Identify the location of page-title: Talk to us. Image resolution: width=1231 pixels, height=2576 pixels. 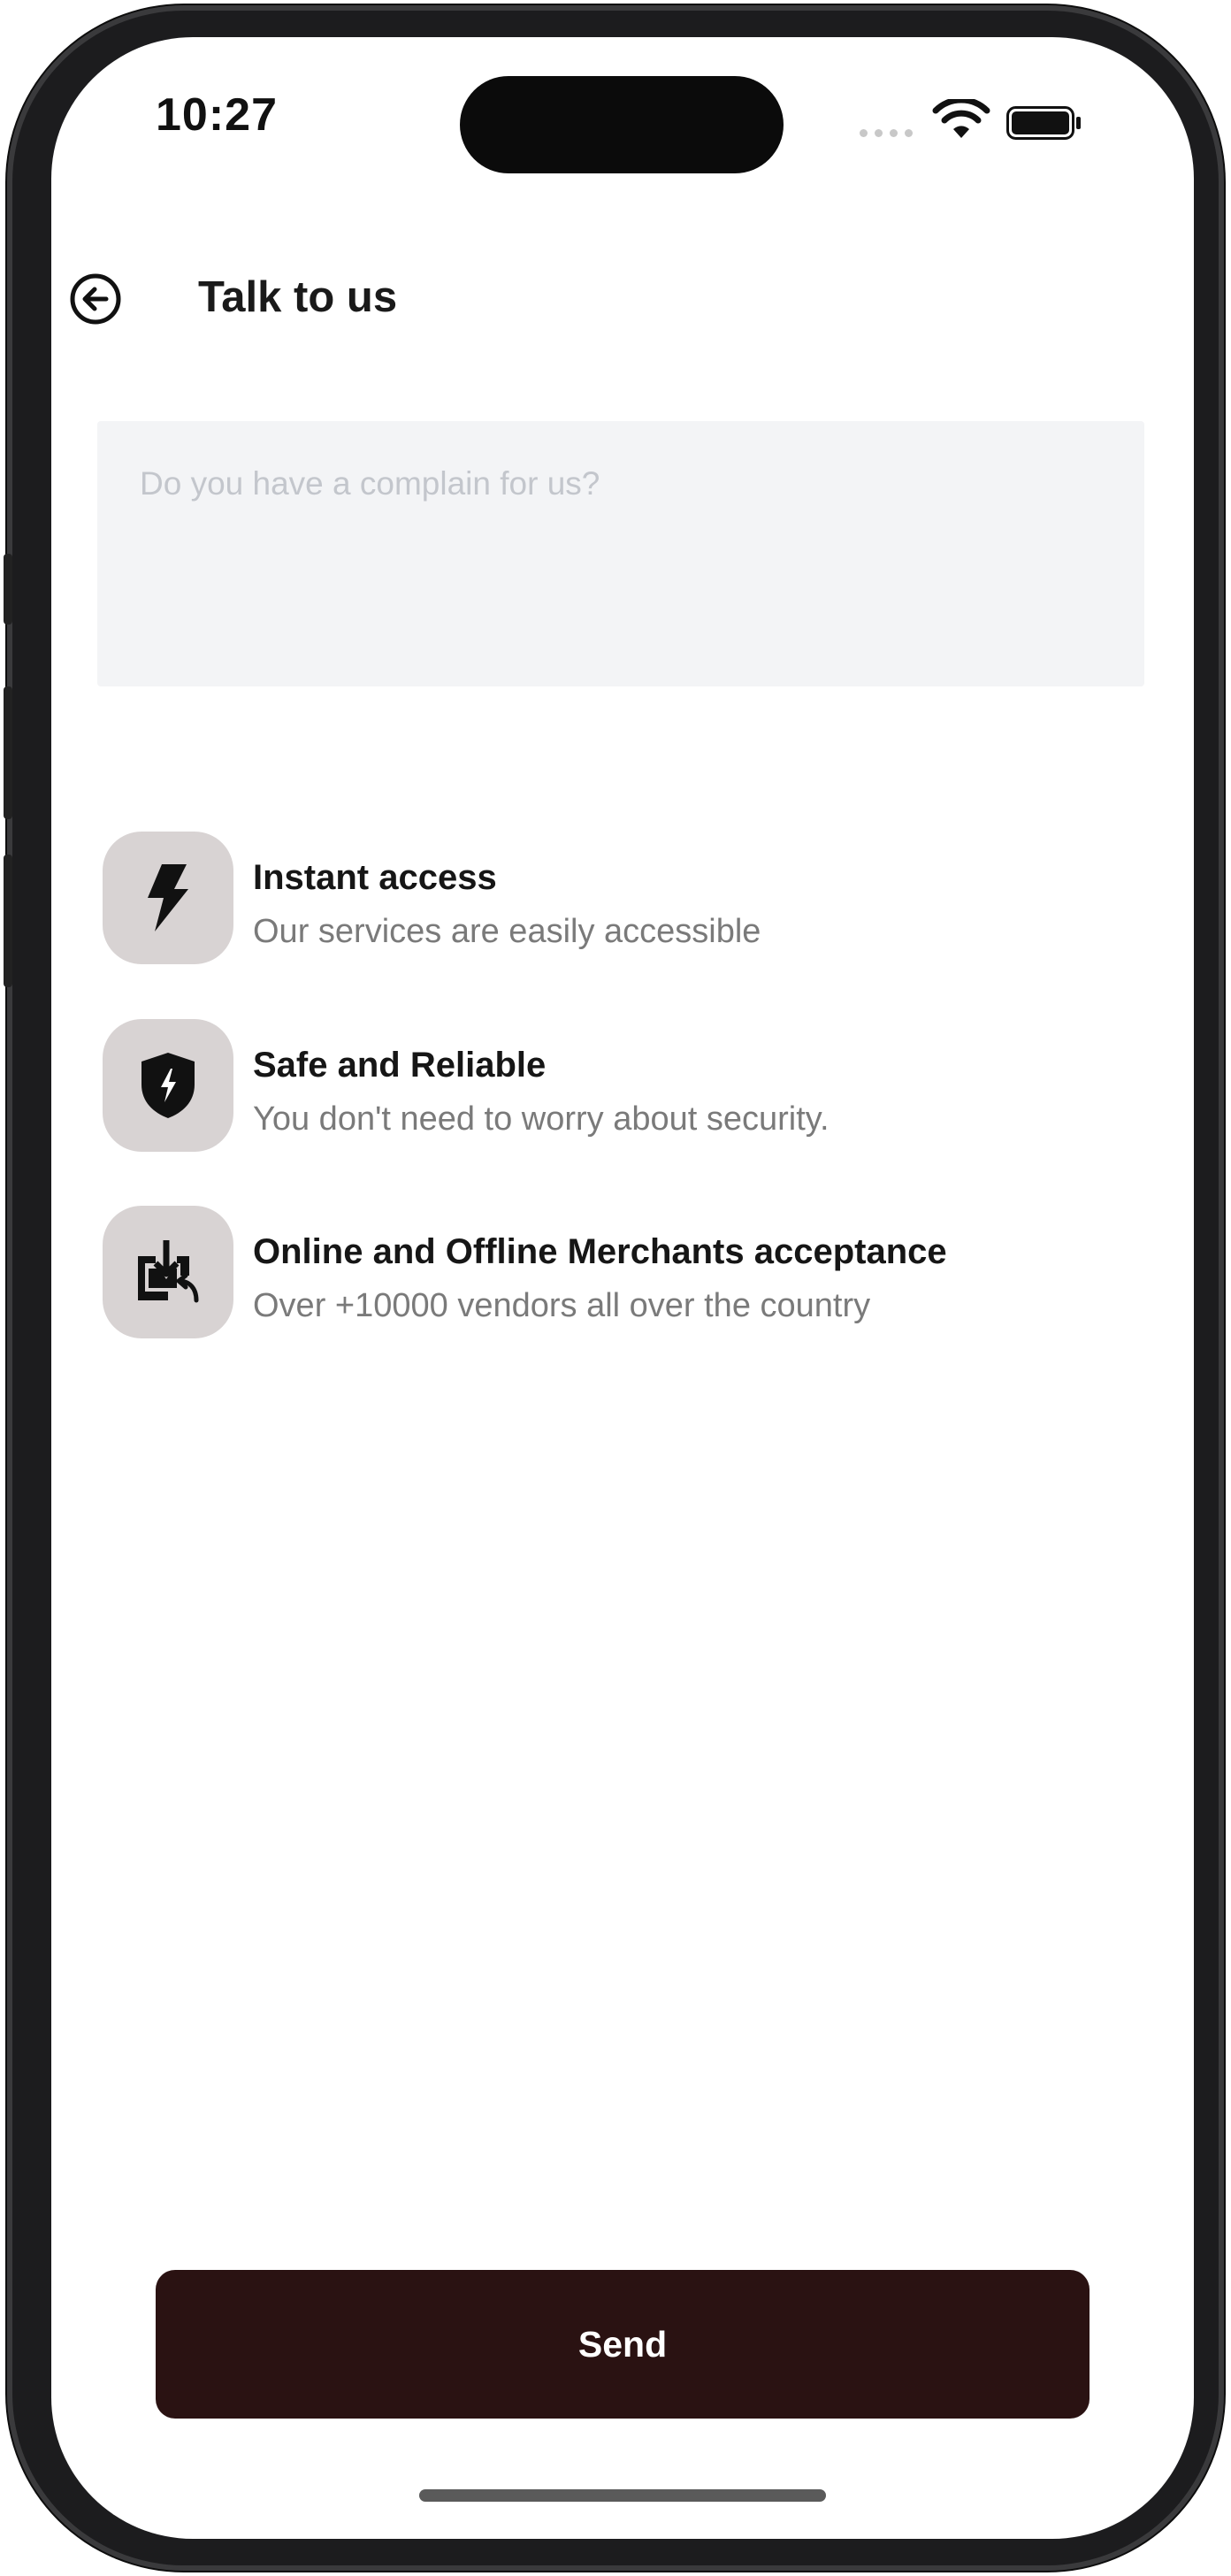
(298, 297).